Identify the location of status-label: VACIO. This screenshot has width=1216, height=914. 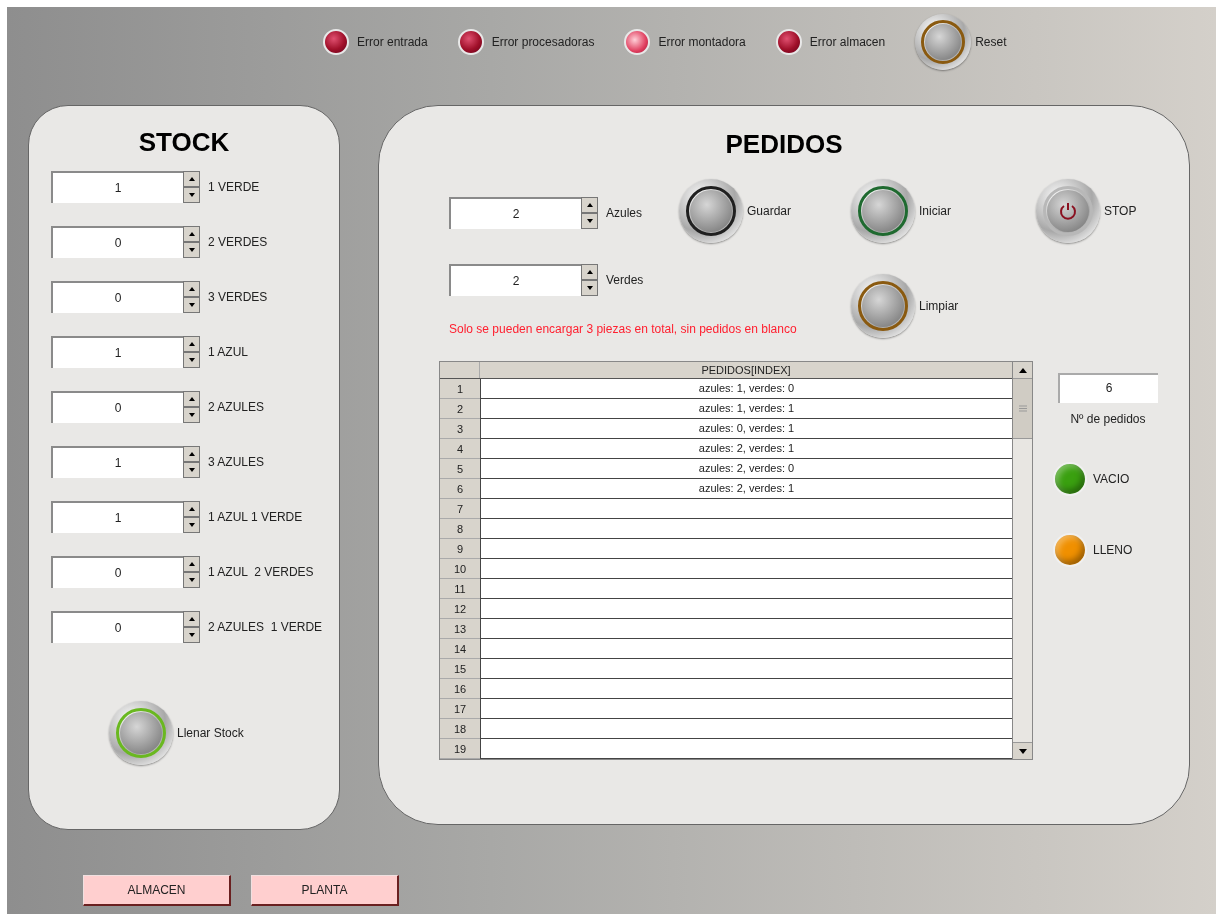
(1111, 479).